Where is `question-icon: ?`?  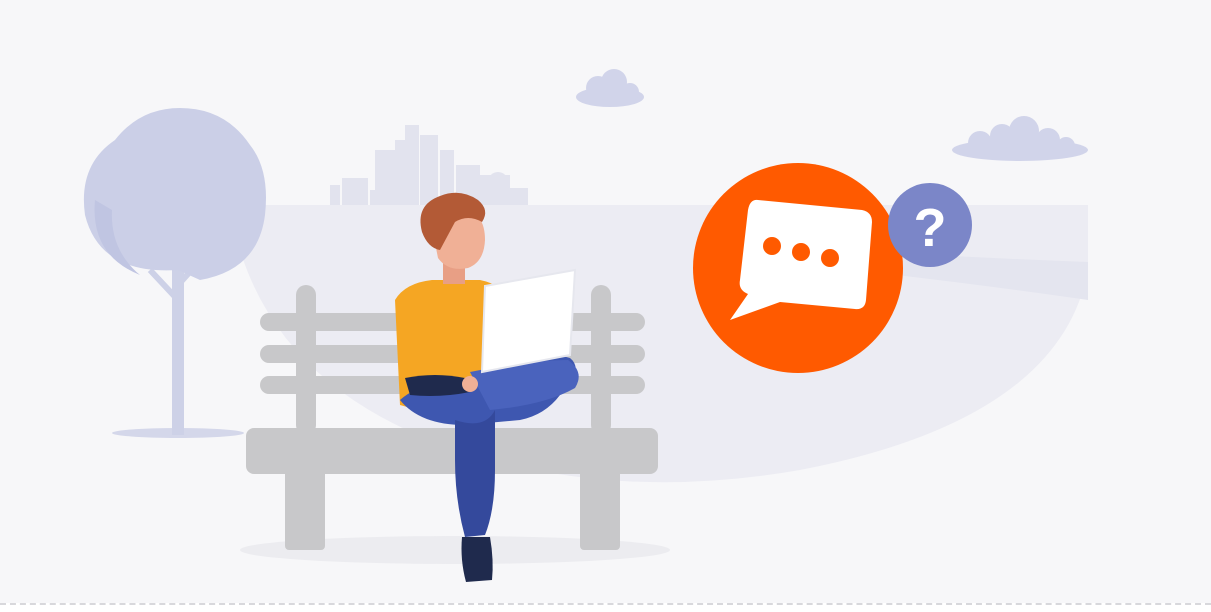
question-icon: ? is located at coordinates (930, 225).